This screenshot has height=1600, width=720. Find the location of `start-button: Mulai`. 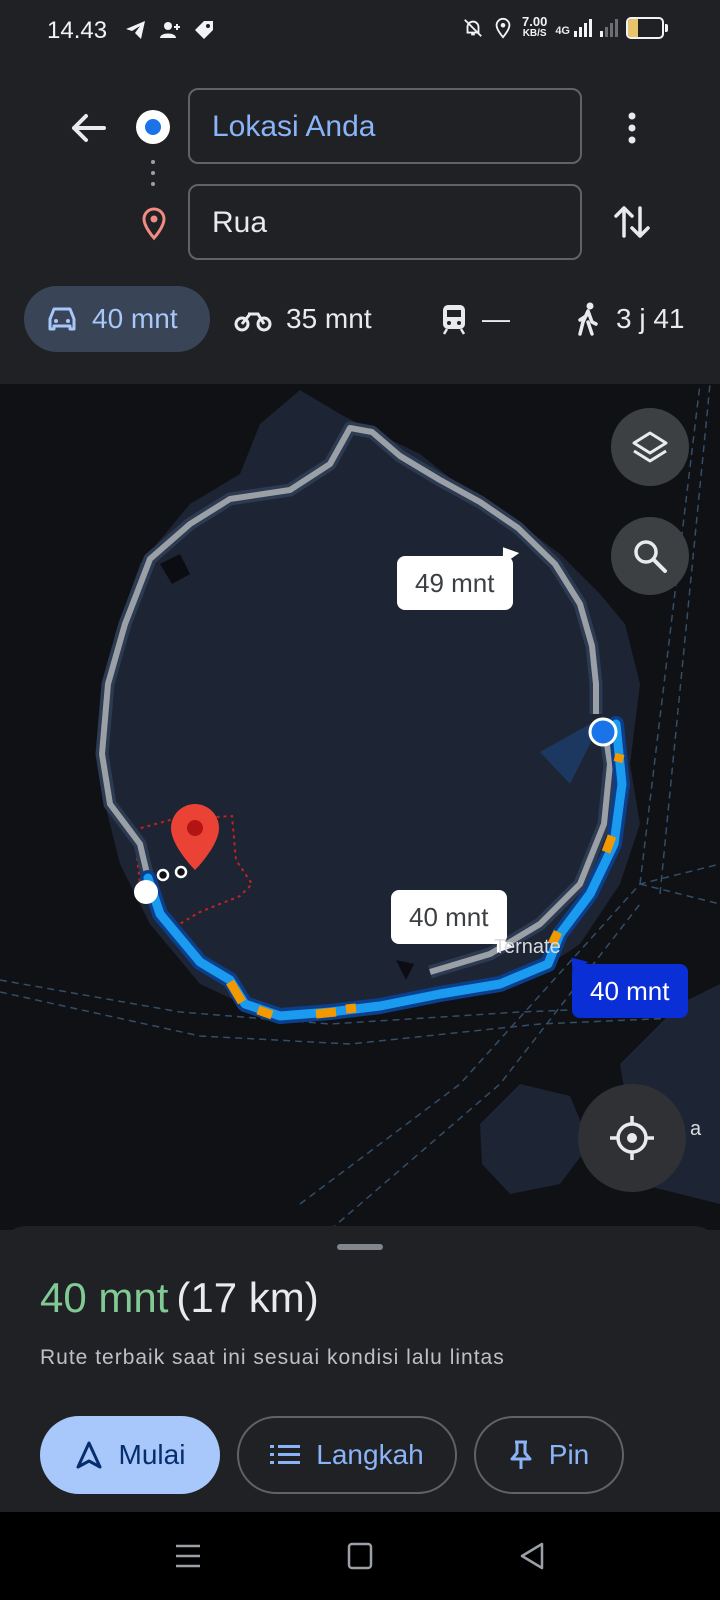

start-button: Mulai is located at coordinates (130, 1455).